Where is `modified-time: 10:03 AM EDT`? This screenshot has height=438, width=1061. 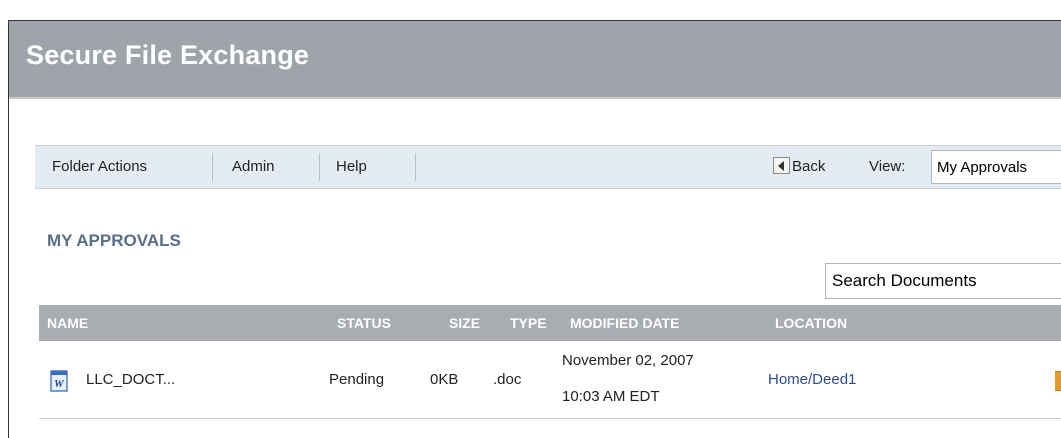 modified-time: 10:03 AM EDT is located at coordinates (611, 396).